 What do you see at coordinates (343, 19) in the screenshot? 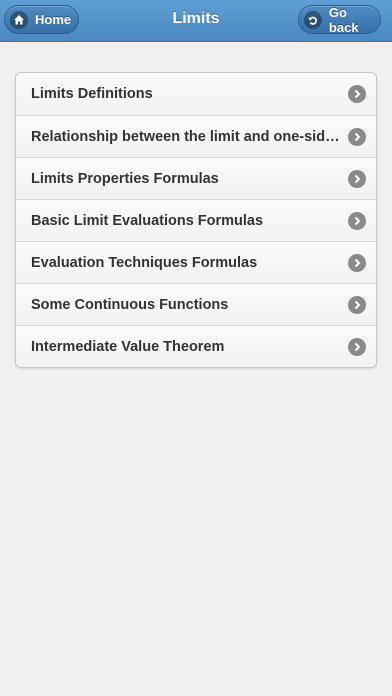
I see `go-back-button-label: Go back` at bounding box center [343, 19].